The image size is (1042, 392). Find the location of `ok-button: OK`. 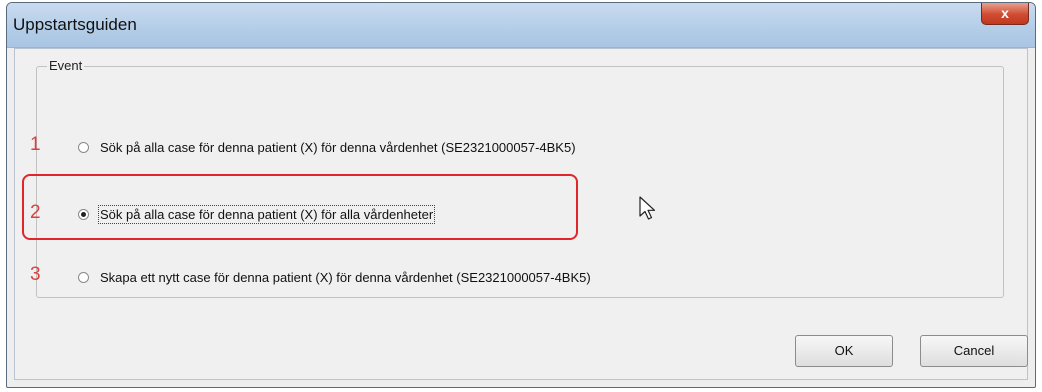

ok-button: OK is located at coordinates (844, 351).